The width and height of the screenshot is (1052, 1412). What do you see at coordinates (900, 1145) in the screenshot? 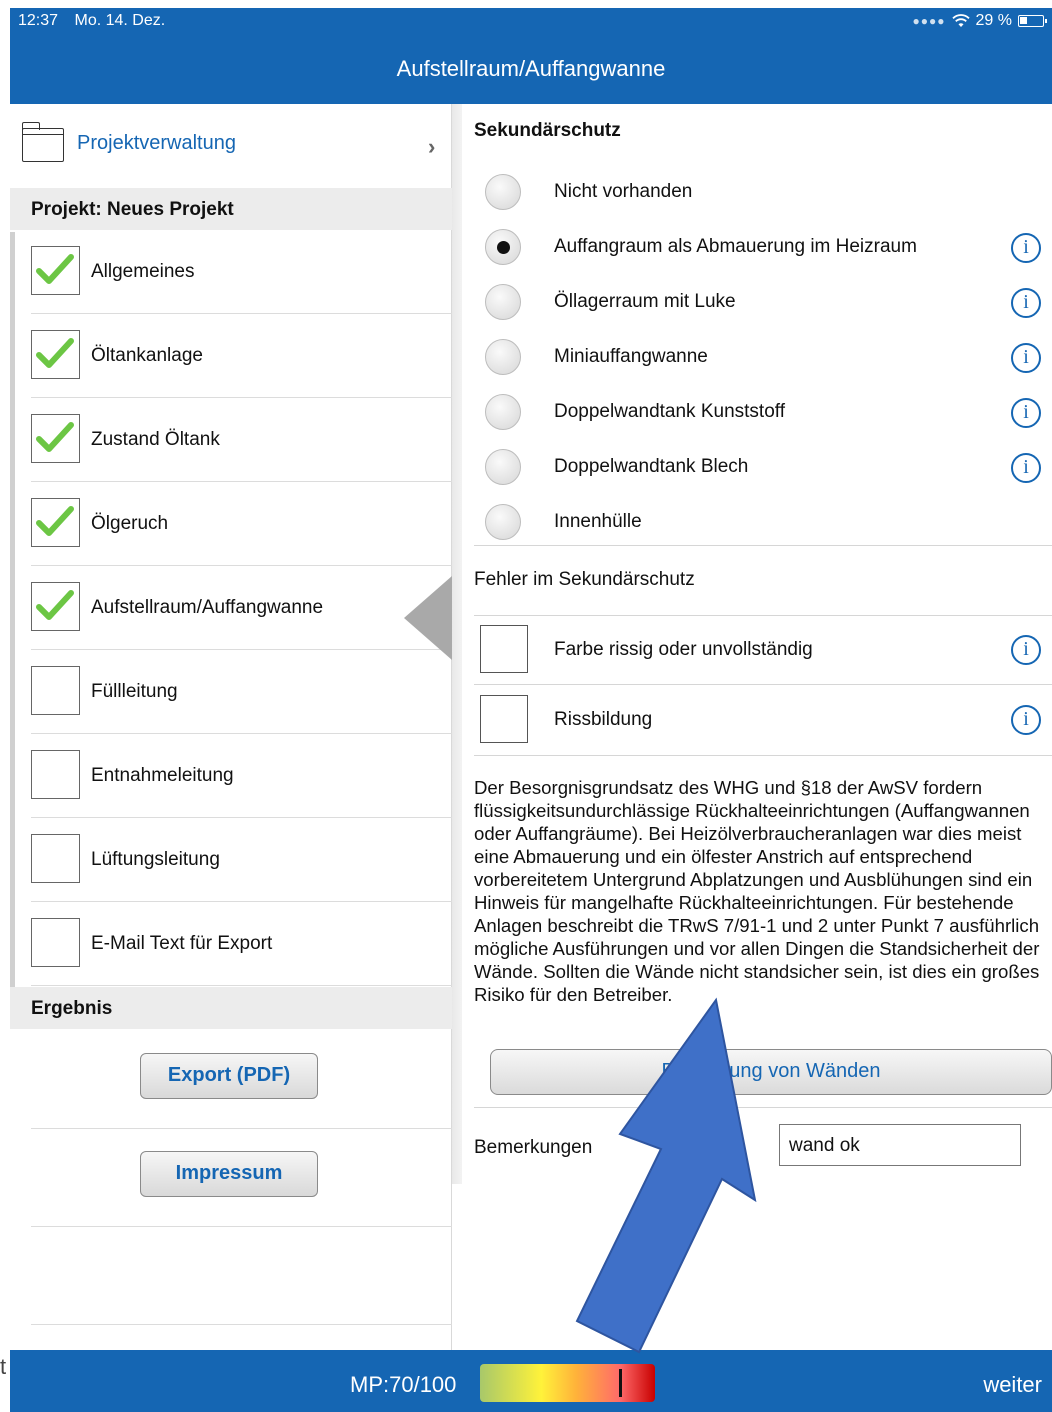
I see `remarks-input: wand ok` at bounding box center [900, 1145].